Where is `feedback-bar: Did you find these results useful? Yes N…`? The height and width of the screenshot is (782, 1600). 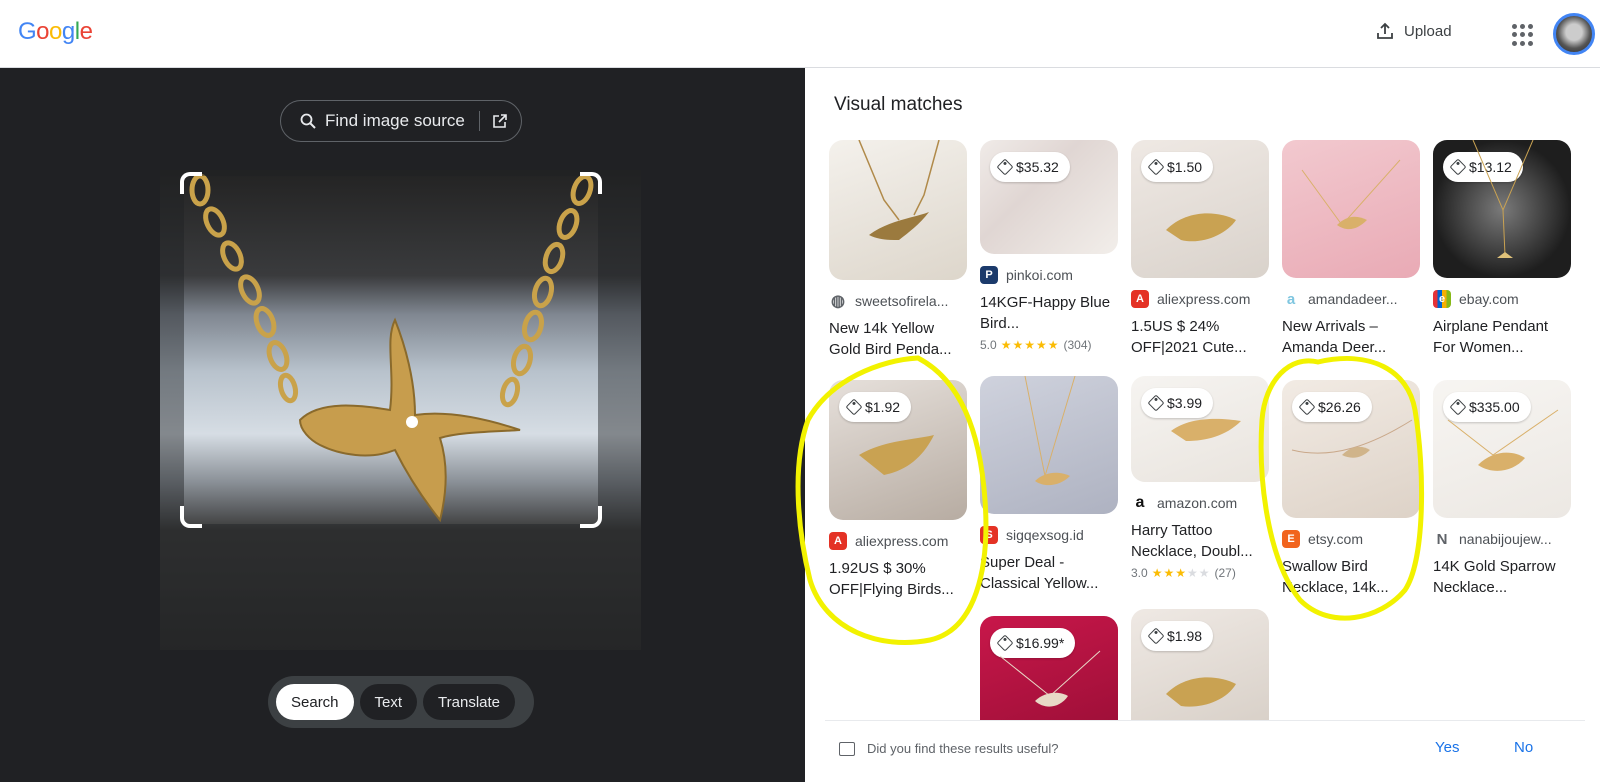 feedback-bar: Did you find these results useful? Yes N… is located at coordinates (1205, 748).